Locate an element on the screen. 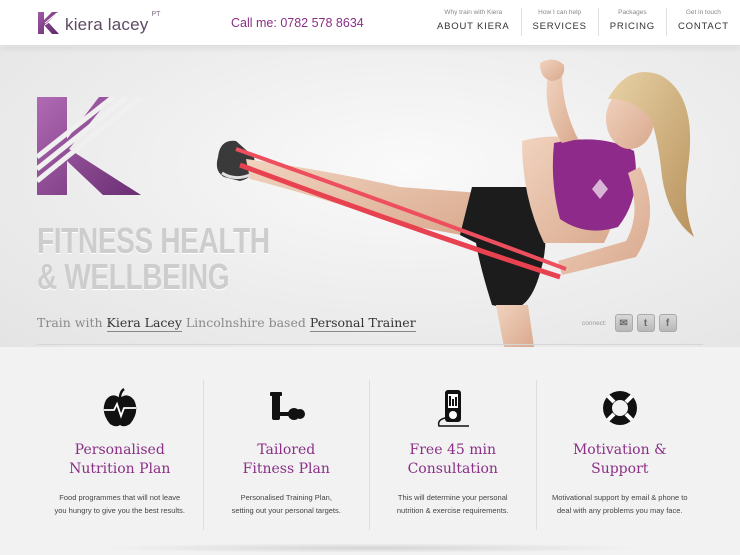 This screenshot has width=740, height=555. nav-pricing-sub: Packages is located at coordinates (632, 12).